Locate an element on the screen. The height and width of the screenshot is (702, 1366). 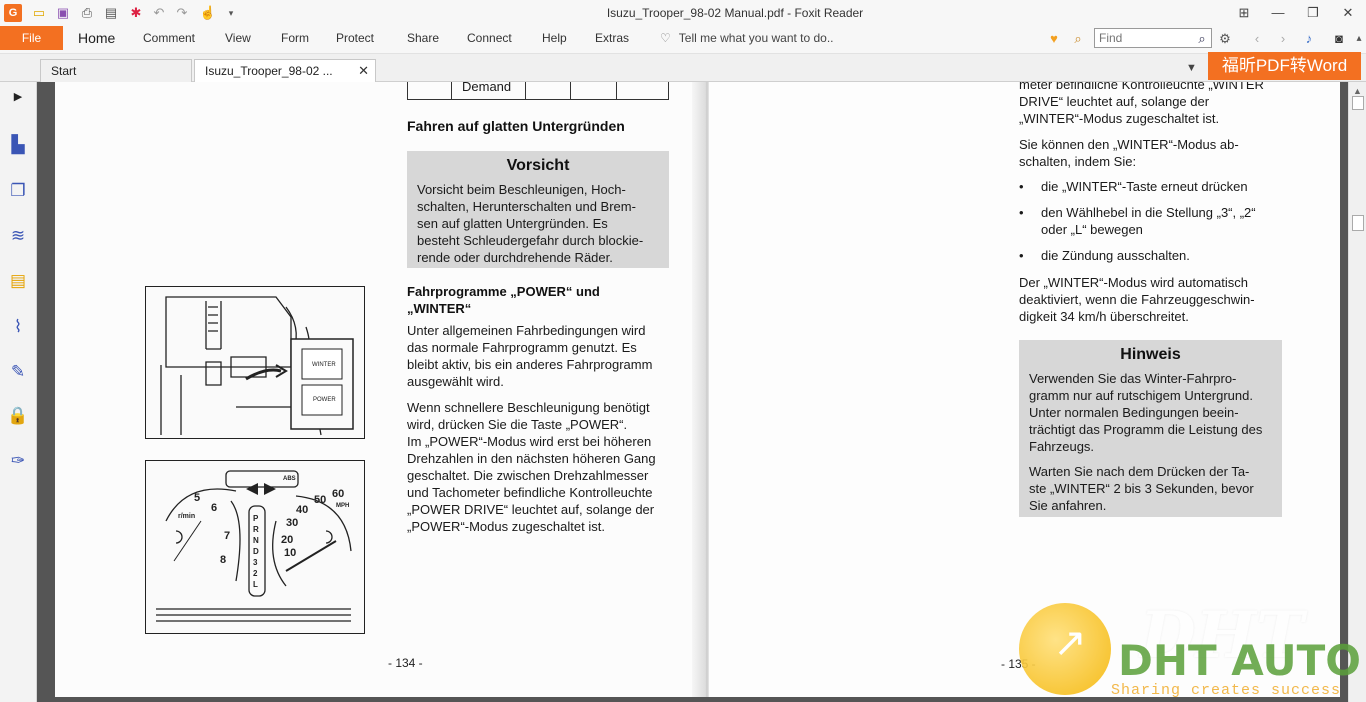
redo-icon: ↷ is located at coordinates (182, 13).